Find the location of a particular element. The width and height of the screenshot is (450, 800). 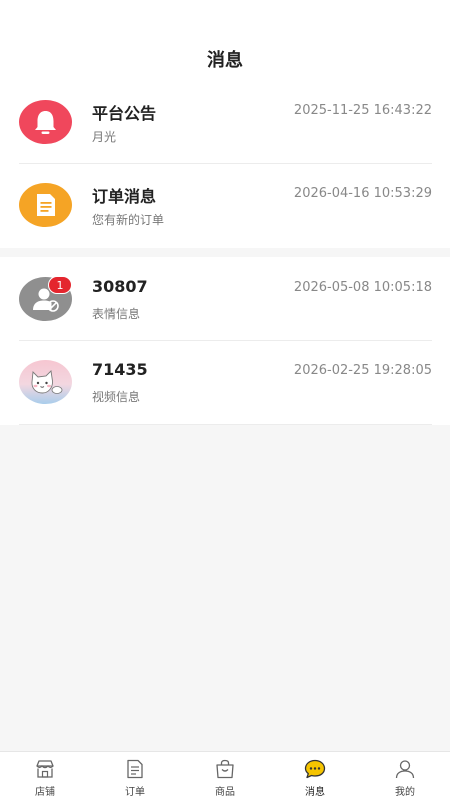

chat-subtitle: 视频信息 is located at coordinates (116, 397).